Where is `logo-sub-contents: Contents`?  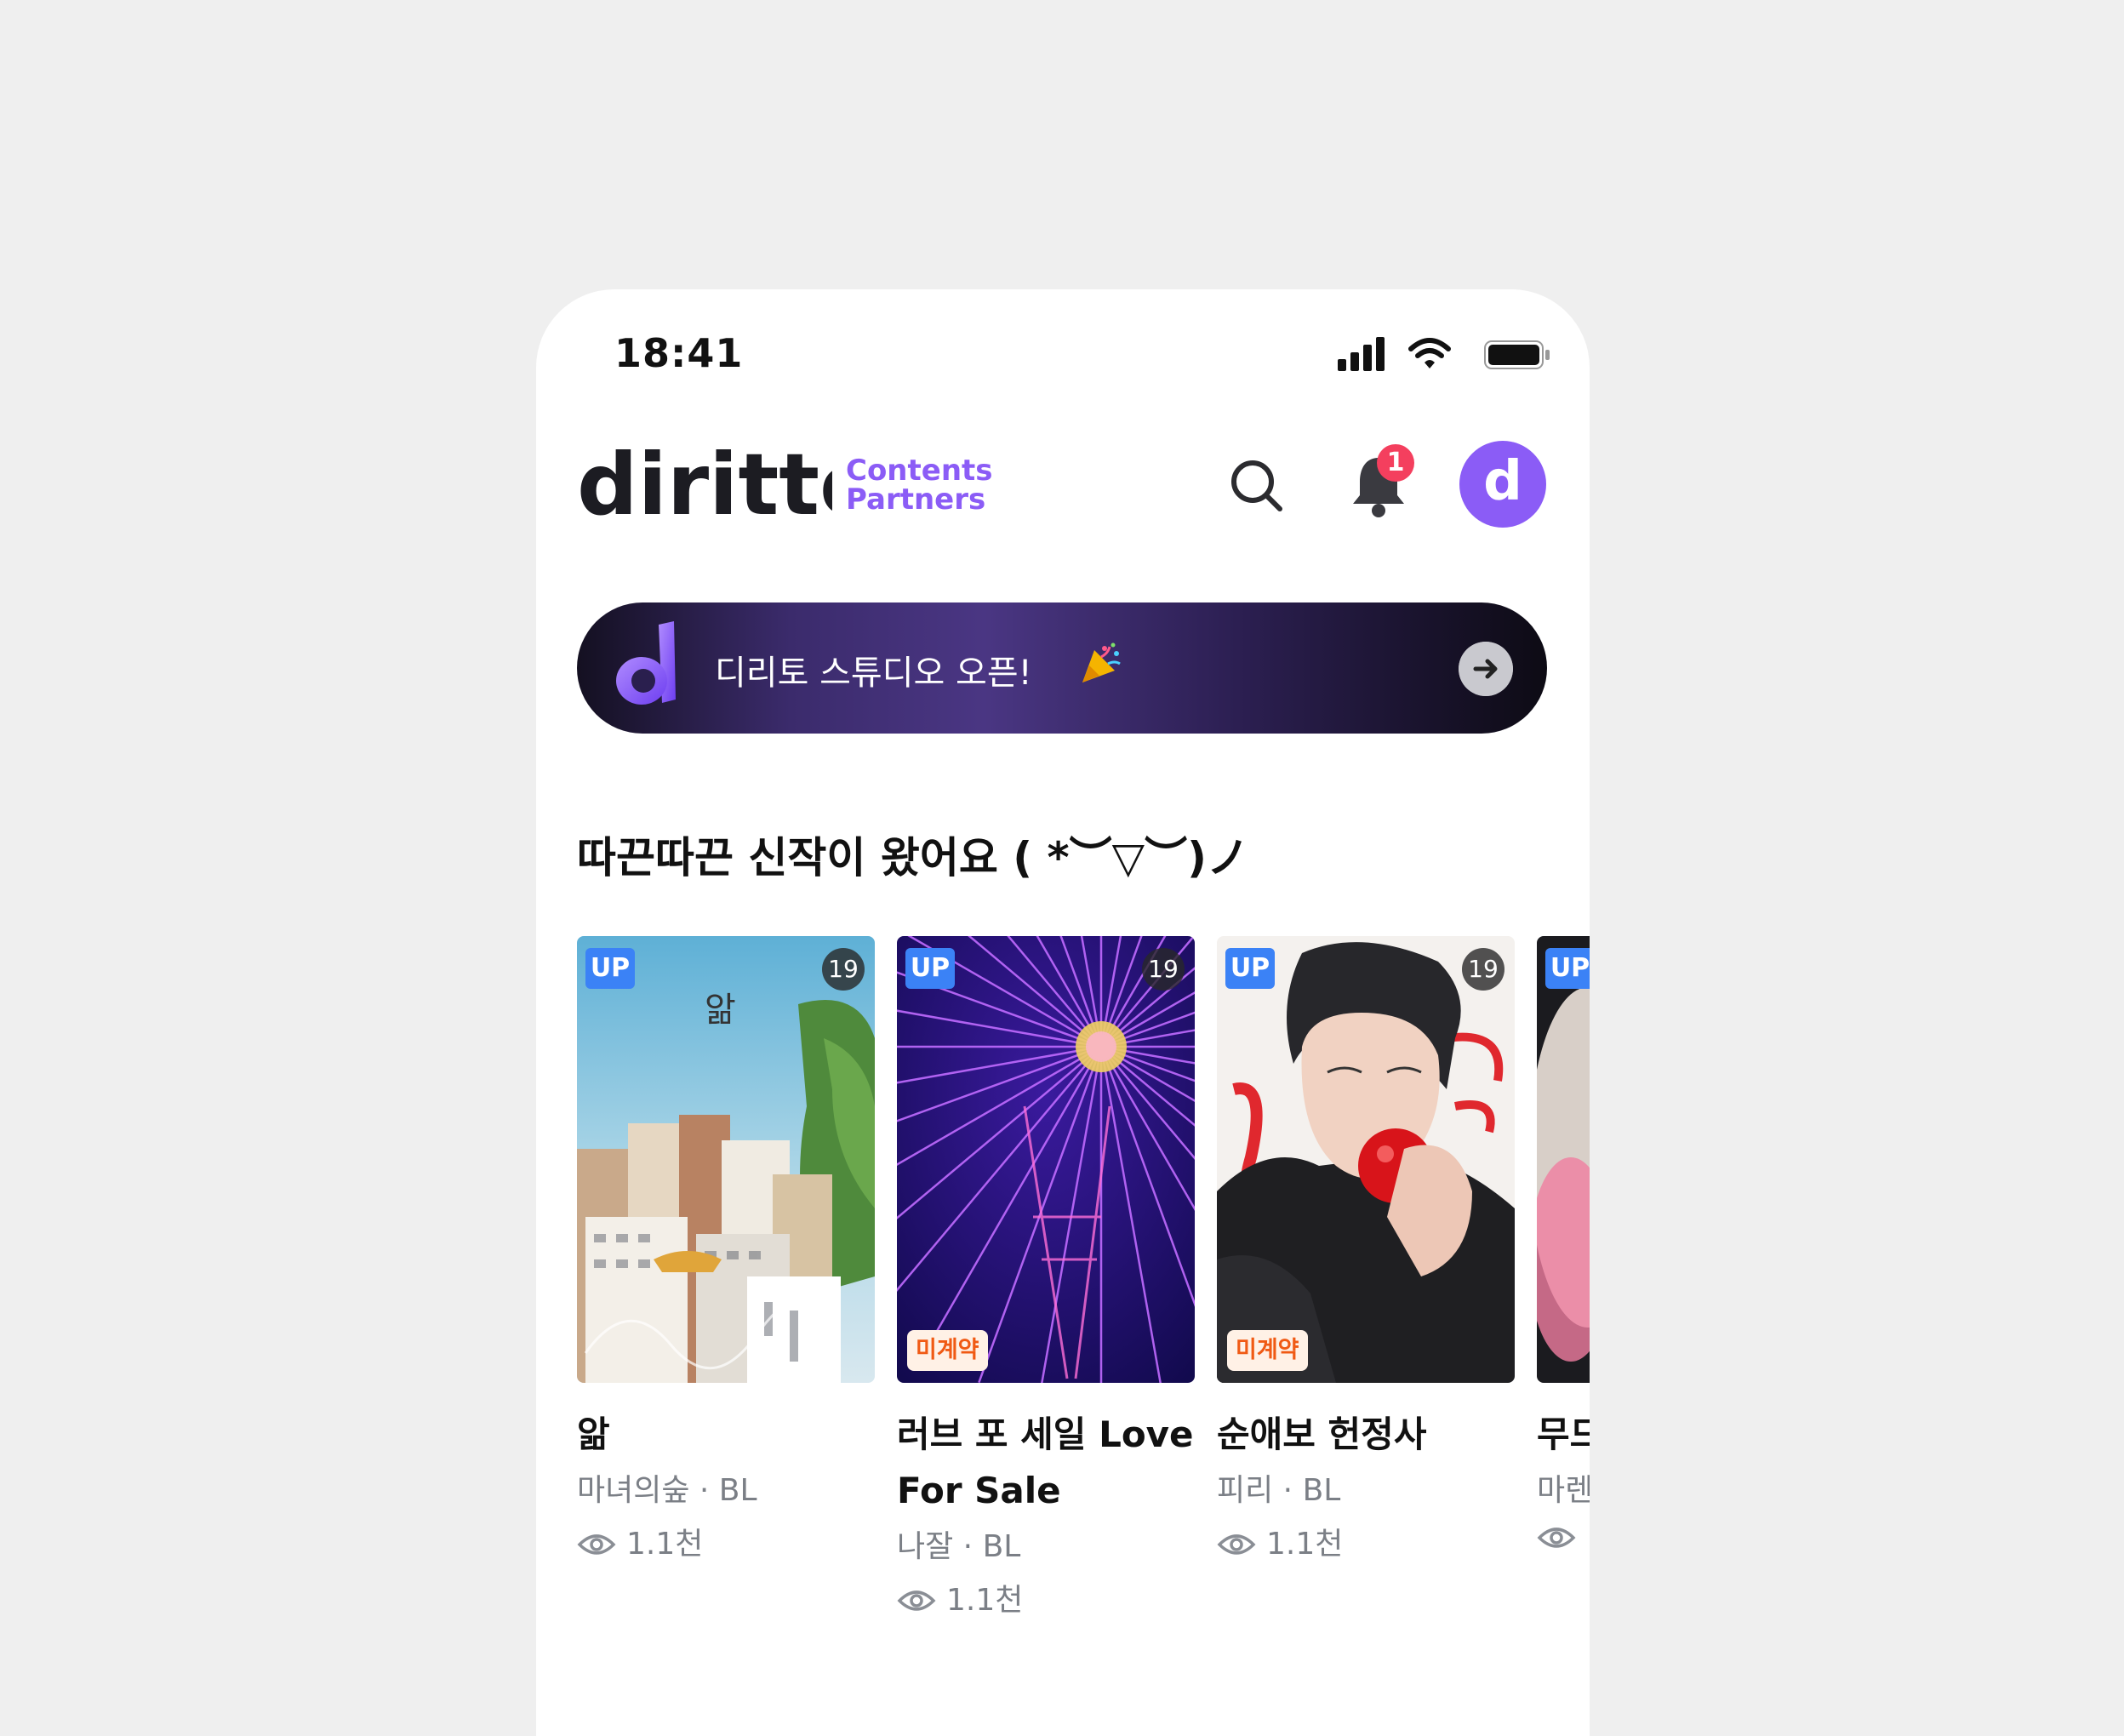 logo-sub-contents: Contents is located at coordinates (919, 471).